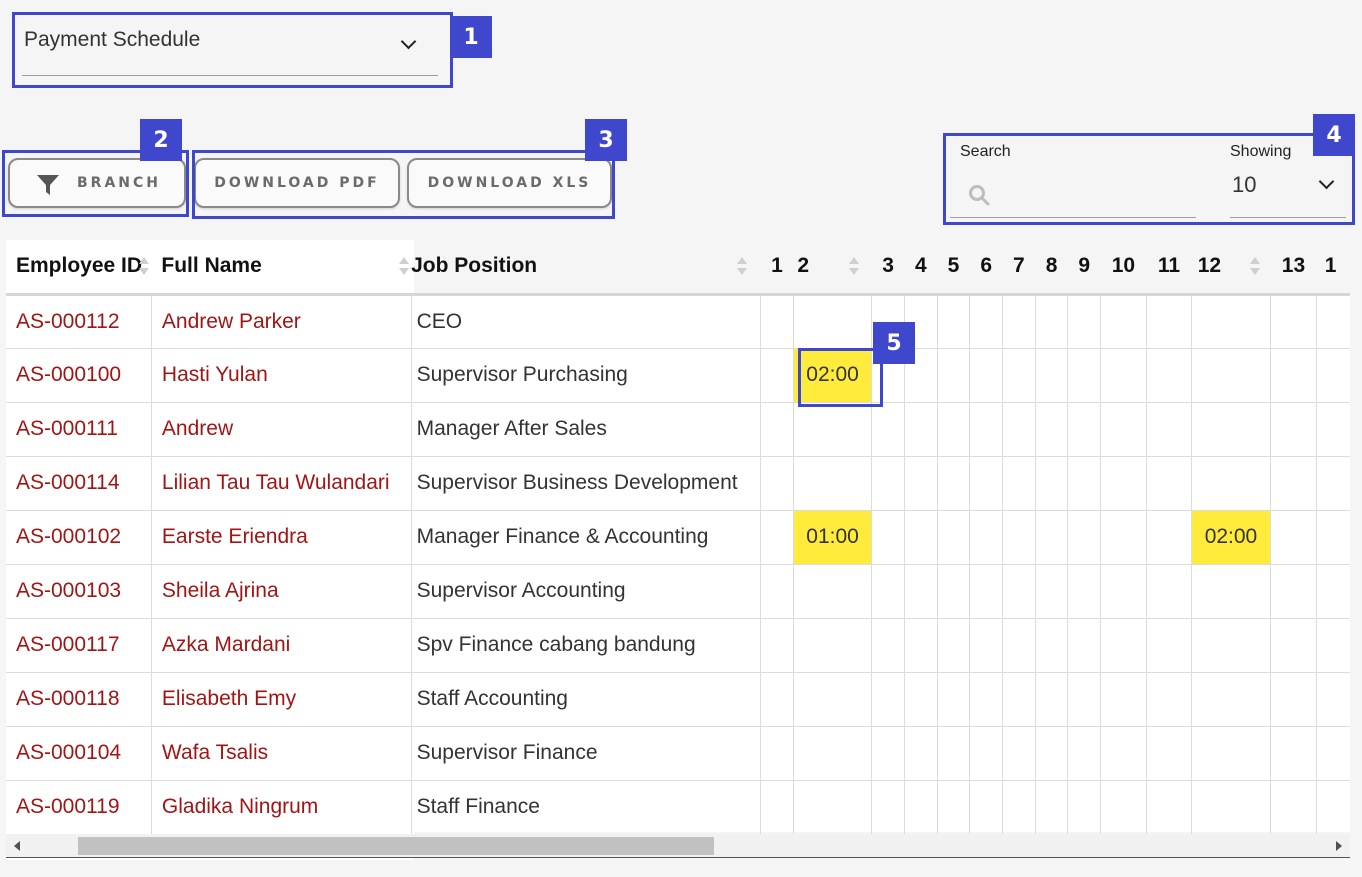 This screenshot has width=1362, height=877. What do you see at coordinates (79, 537) in the screenshot?
I see `employee-id-link: AS-000102` at bounding box center [79, 537].